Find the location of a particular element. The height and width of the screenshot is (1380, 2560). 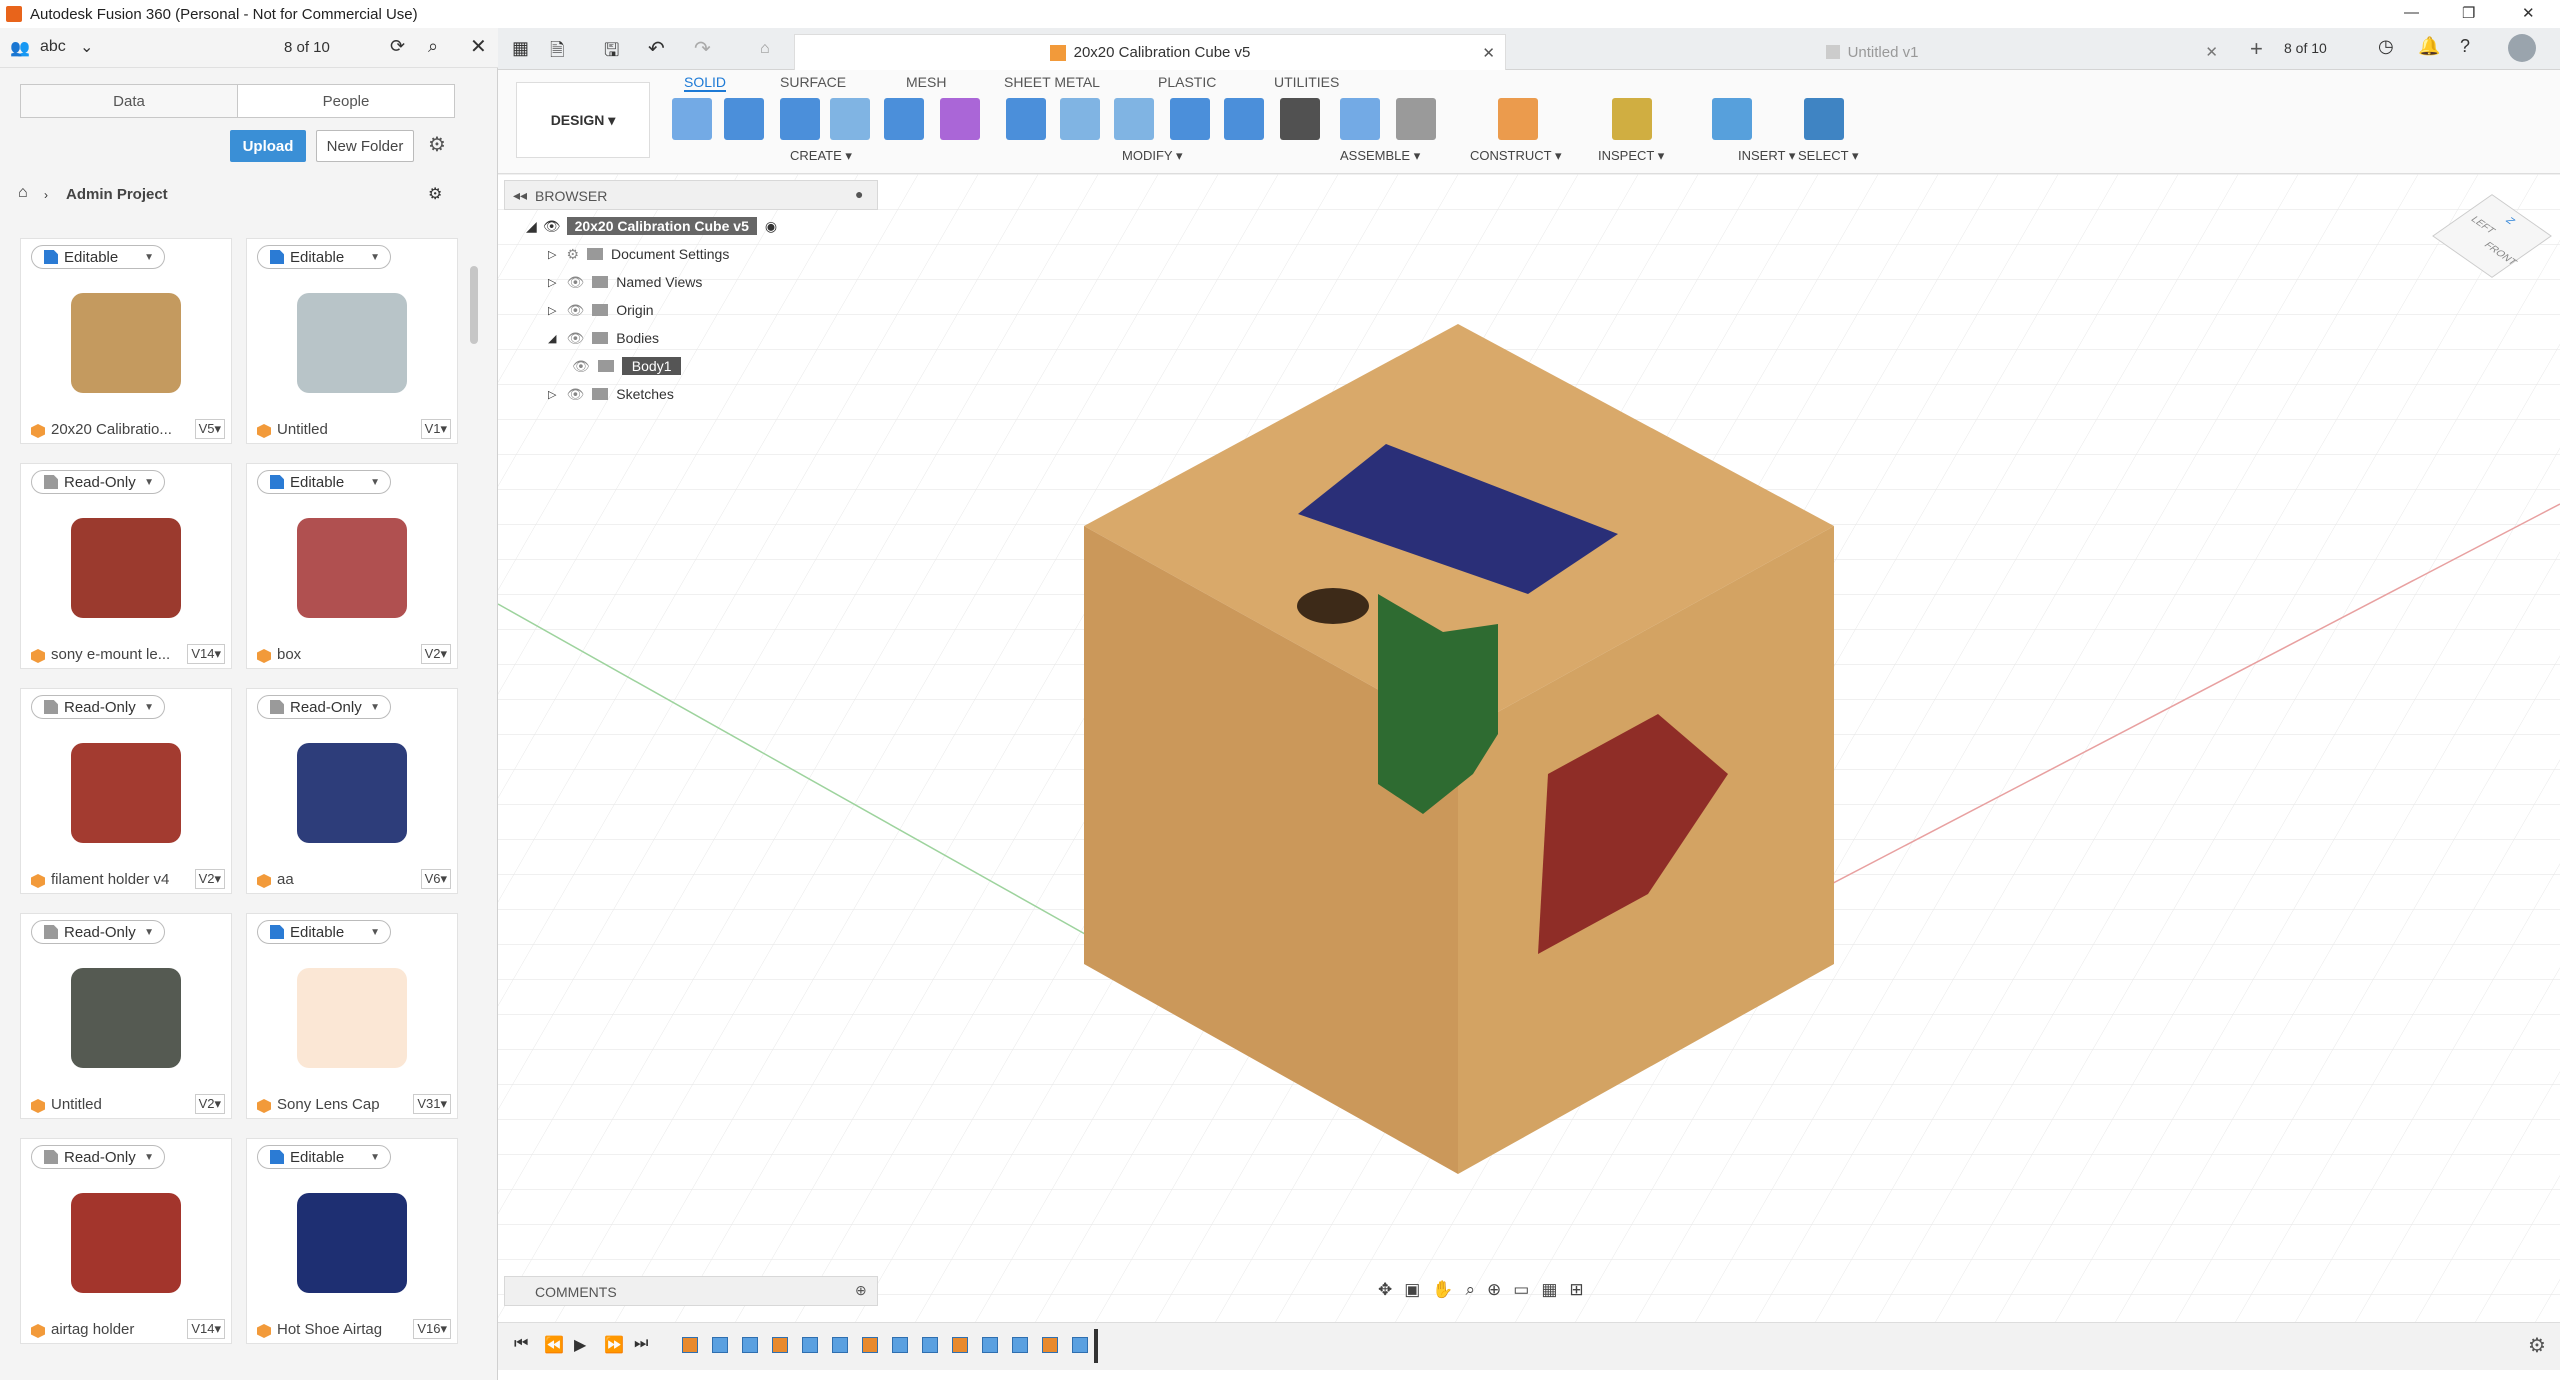

avatar is located at coordinates (2522, 48).